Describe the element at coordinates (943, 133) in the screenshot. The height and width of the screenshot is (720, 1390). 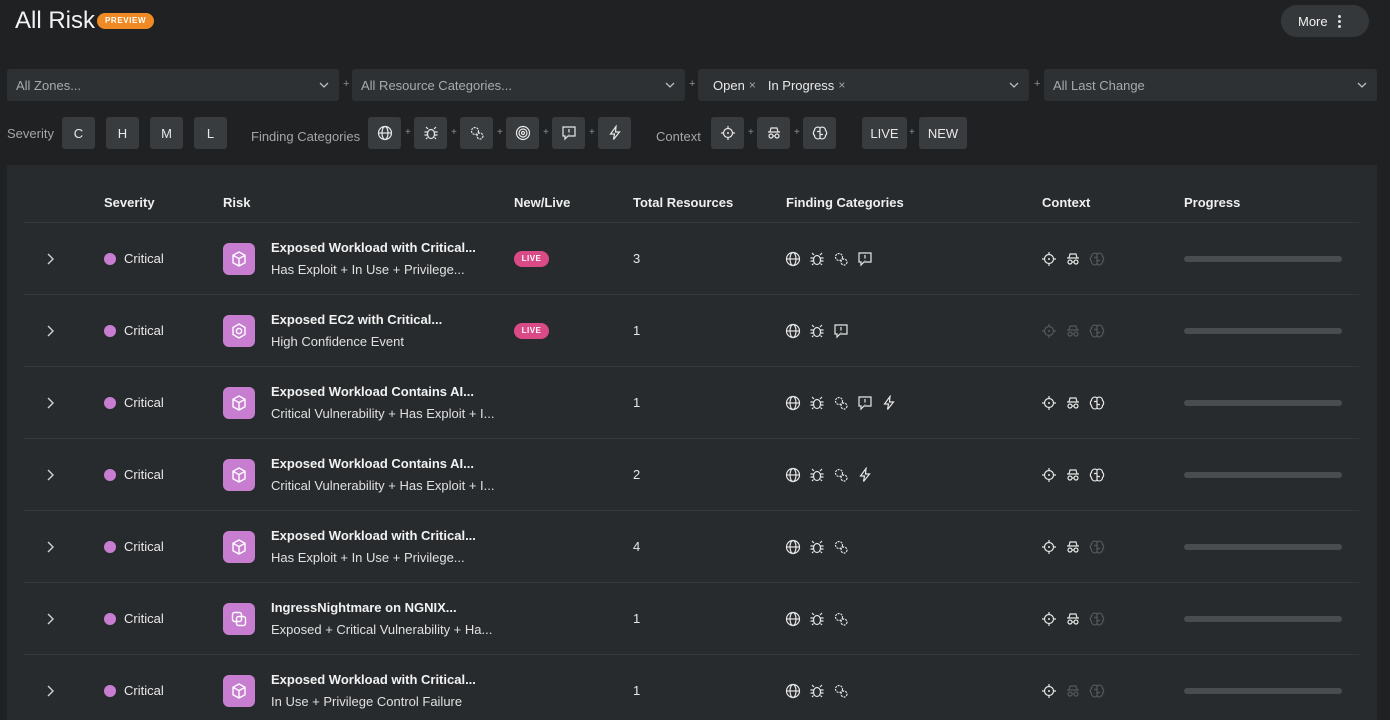
I see `new-filter-button: NEW` at that location.